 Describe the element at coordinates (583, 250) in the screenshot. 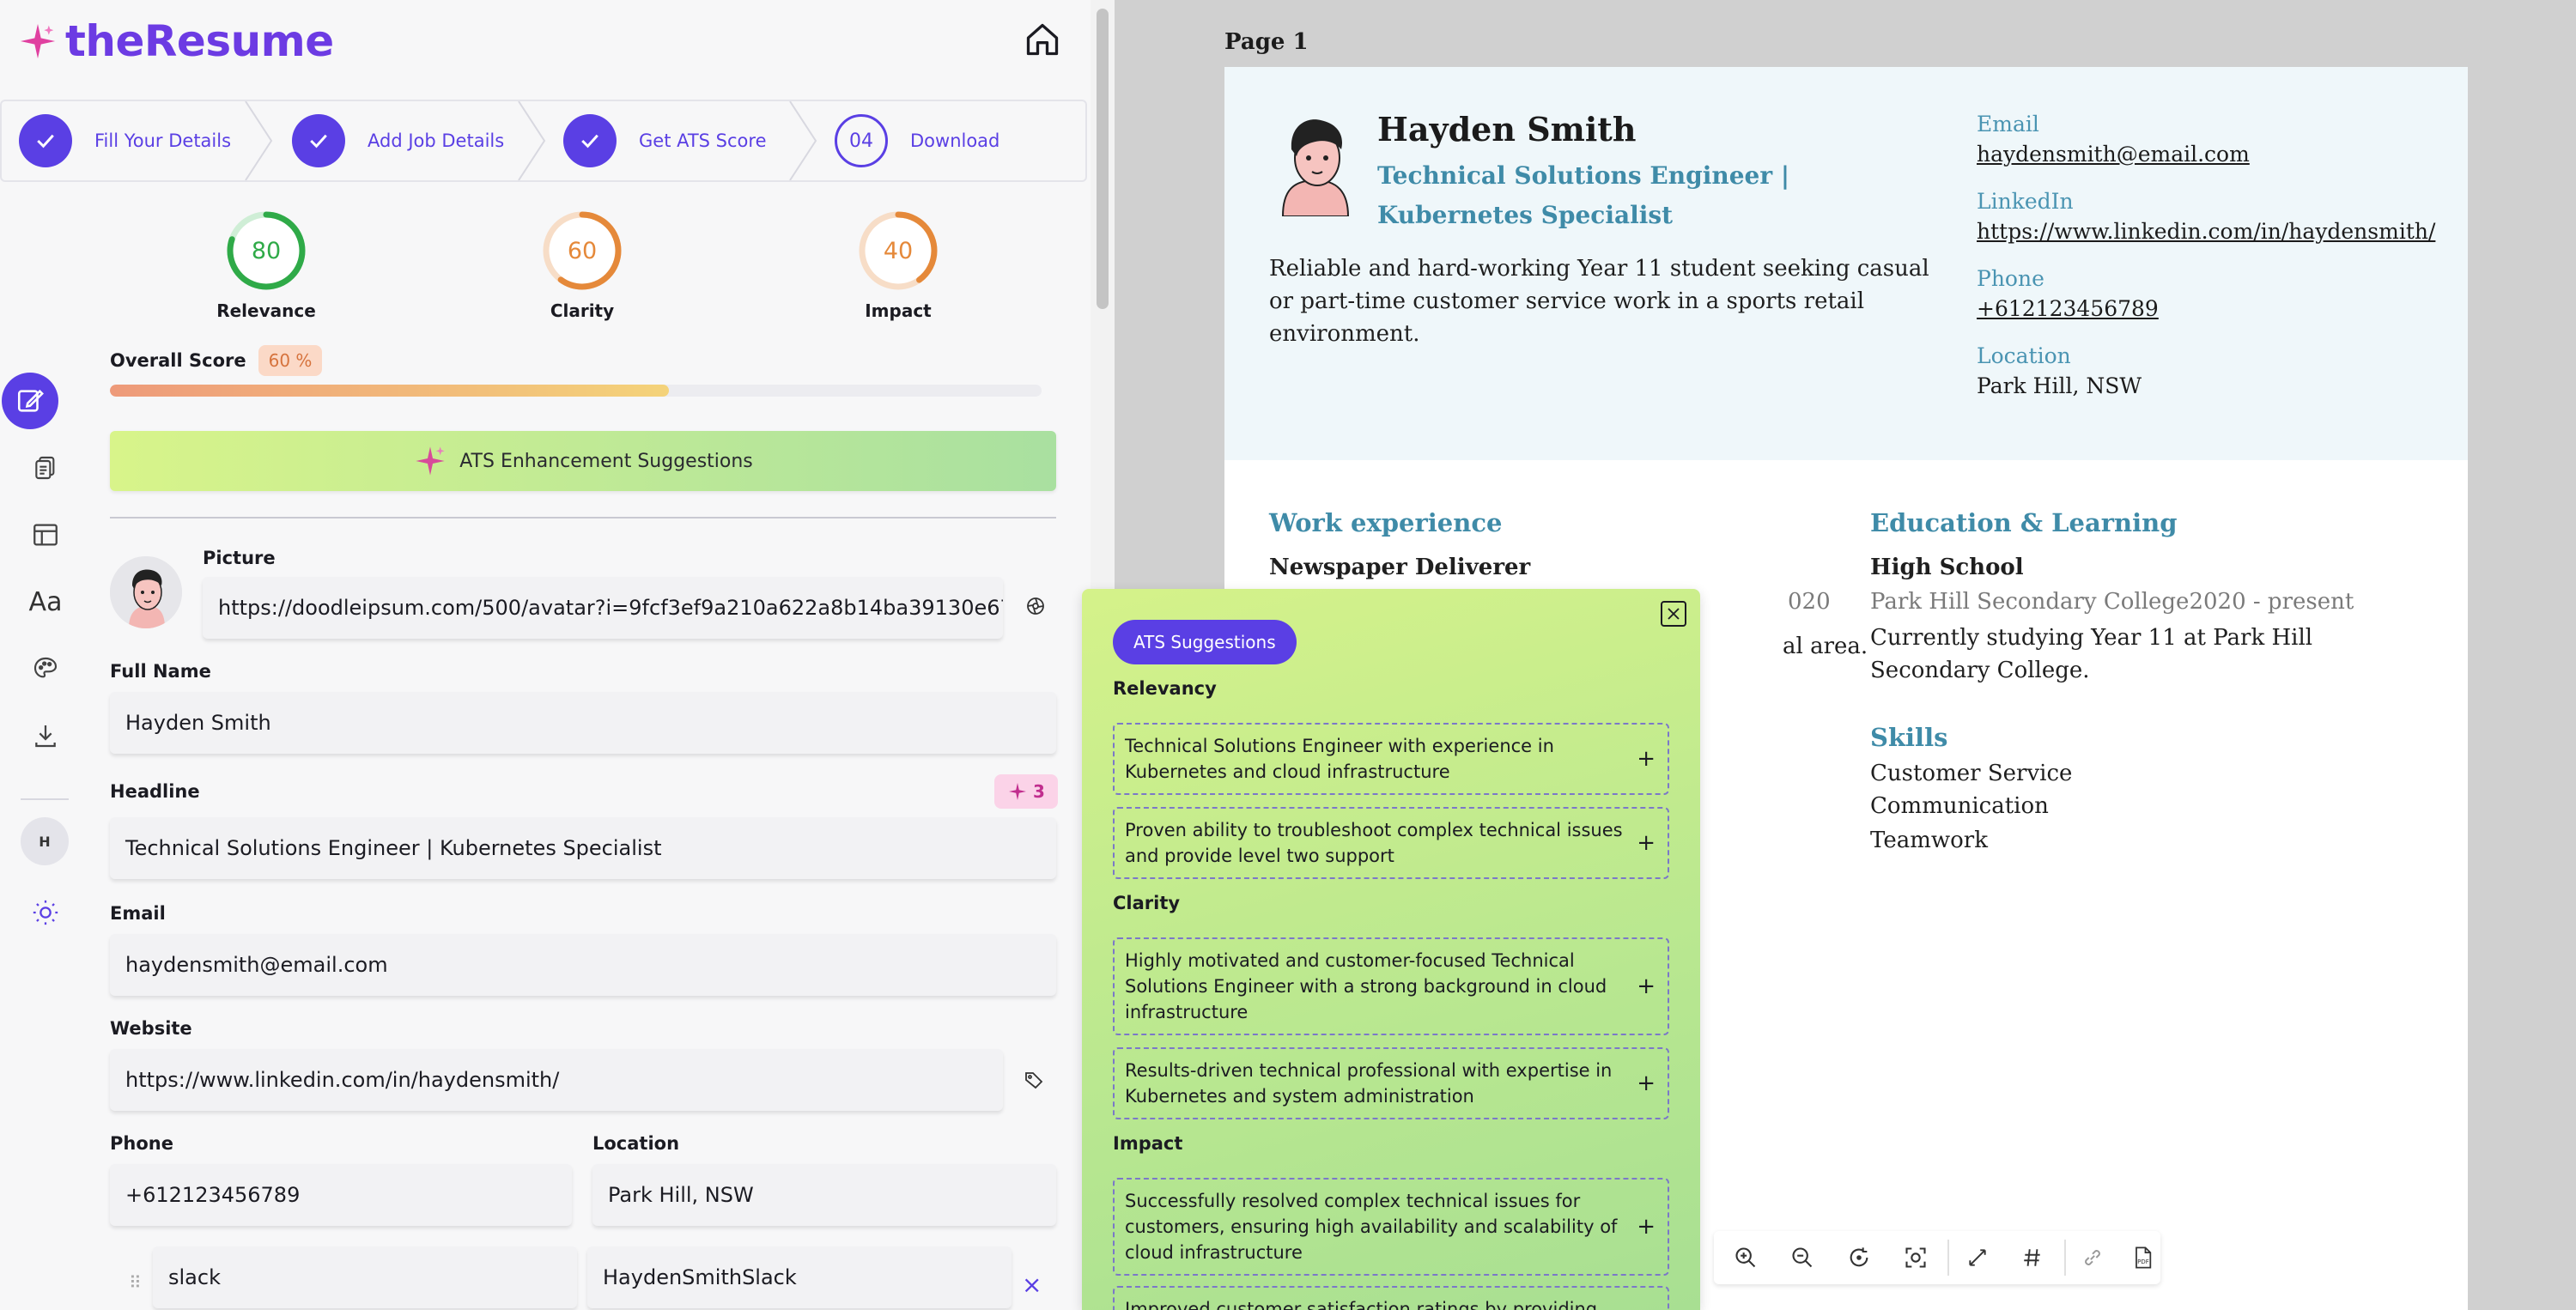

I see `score-value: 60` at that location.